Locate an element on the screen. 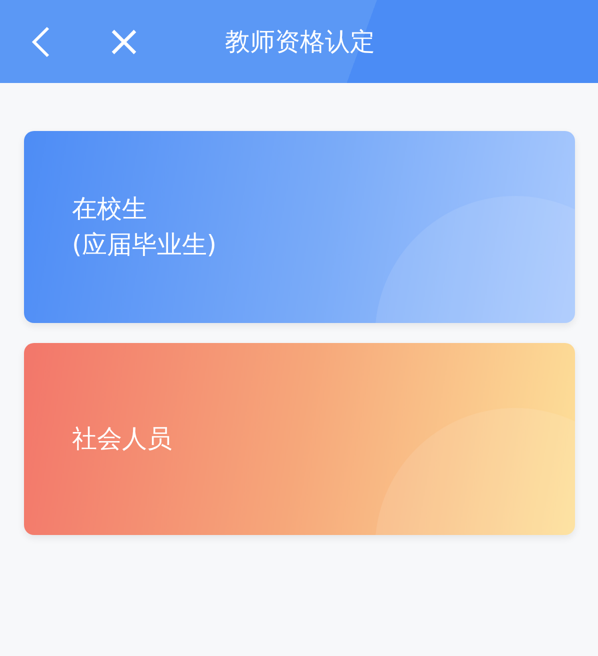 The width and height of the screenshot is (598, 656). close-icon is located at coordinates (124, 42).